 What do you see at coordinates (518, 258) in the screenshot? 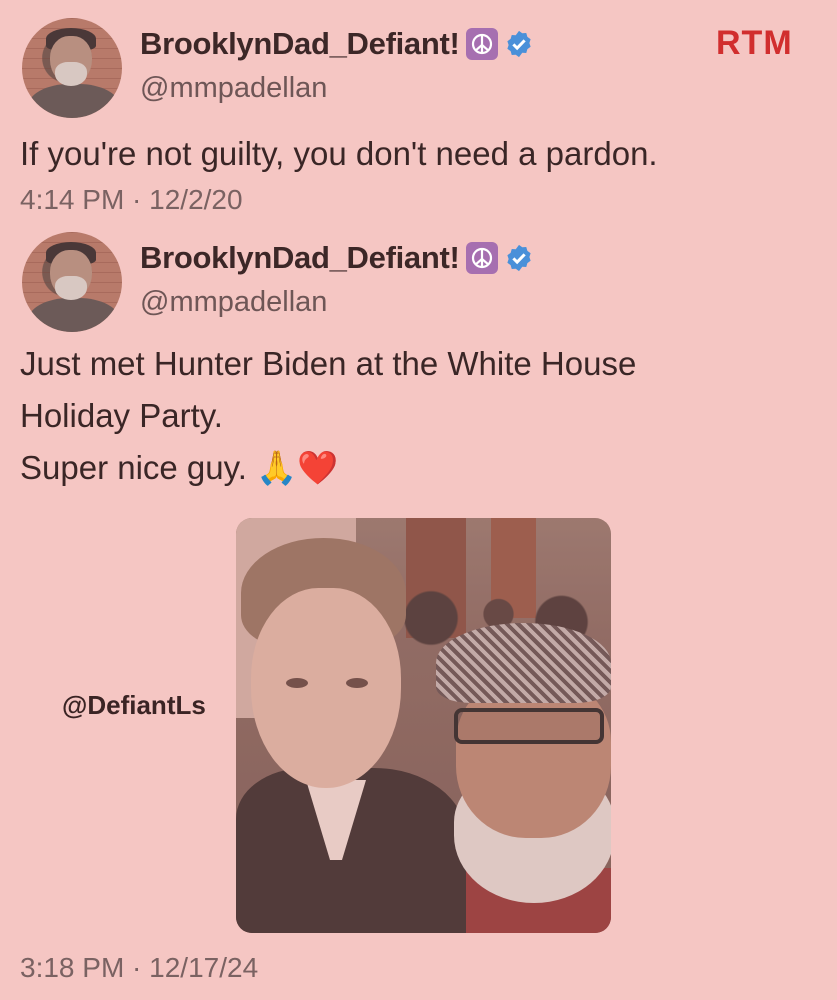
I see `verified-badge-icon` at bounding box center [518, 258].